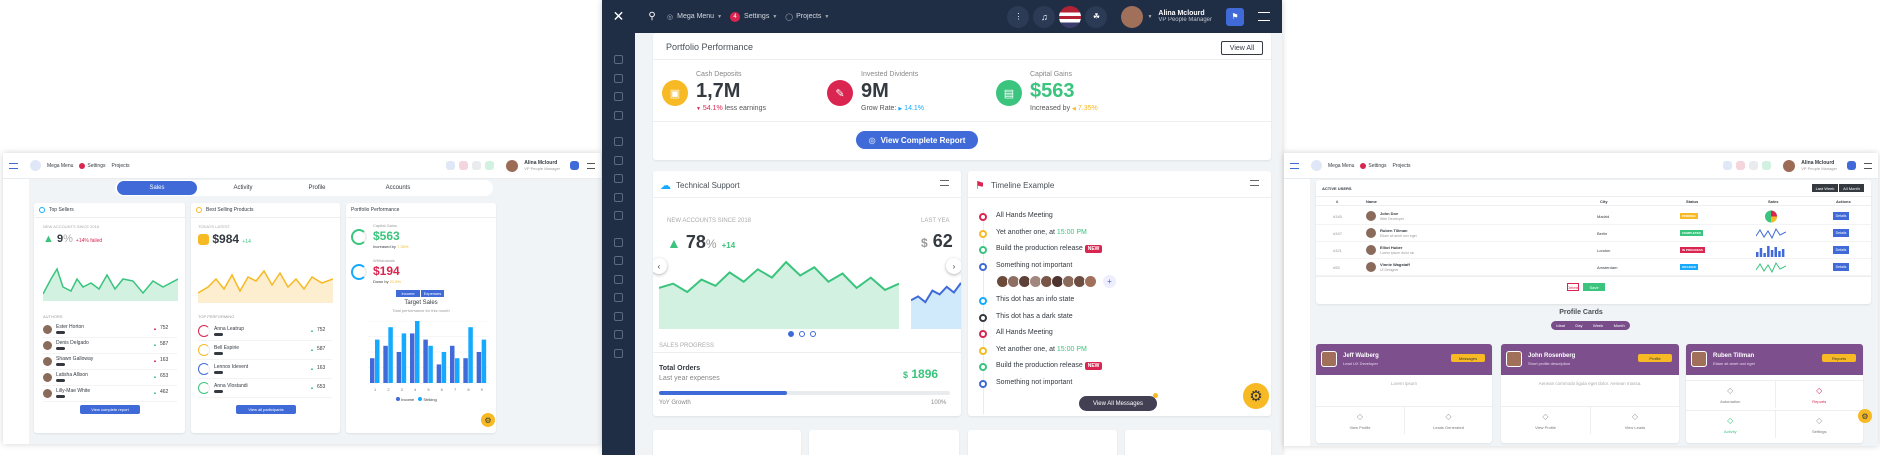  I want to click on view-complete-report-button: ◎ View Complete Report, so click(917, 140).